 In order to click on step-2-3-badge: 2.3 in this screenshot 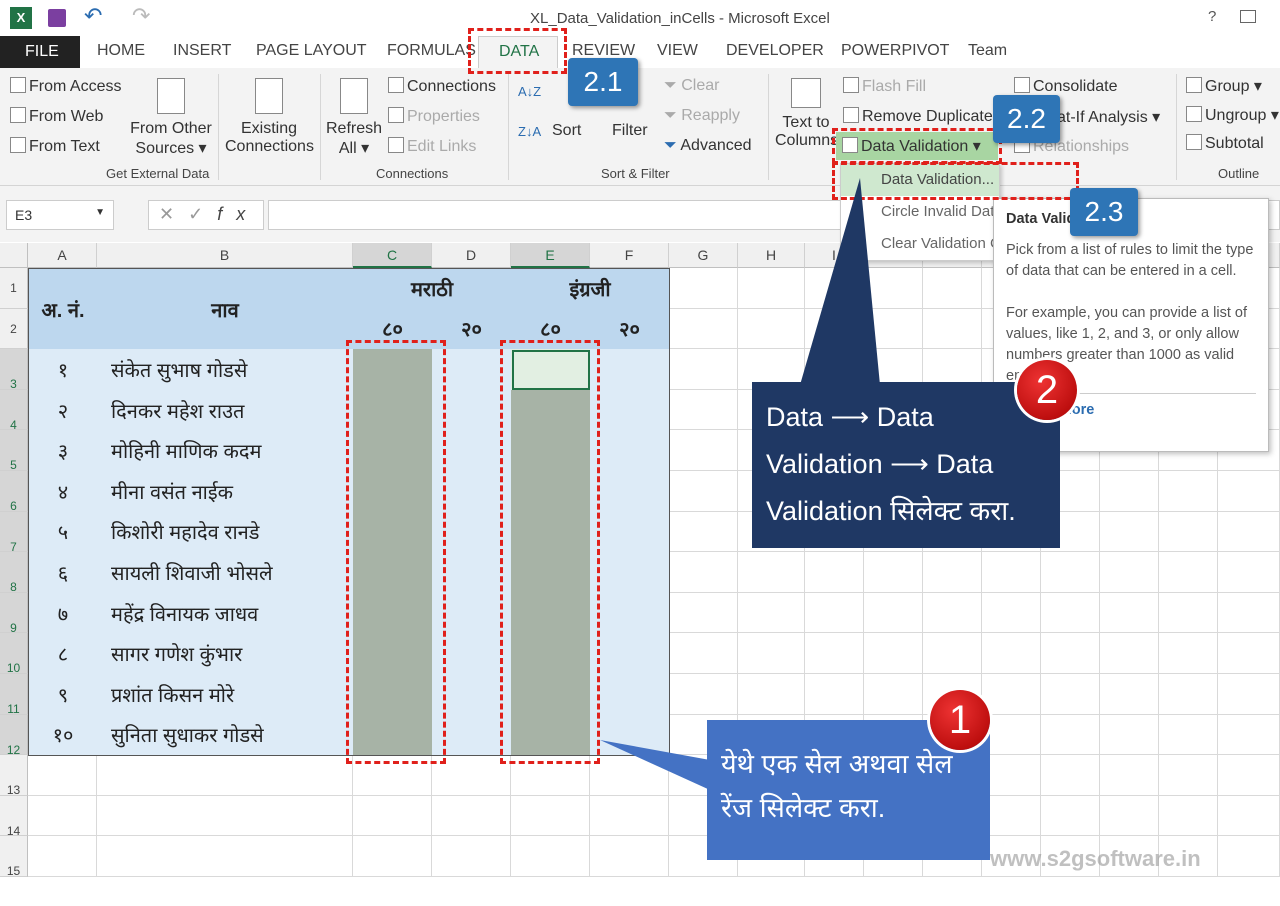, I will do `click(1104, 212)`.